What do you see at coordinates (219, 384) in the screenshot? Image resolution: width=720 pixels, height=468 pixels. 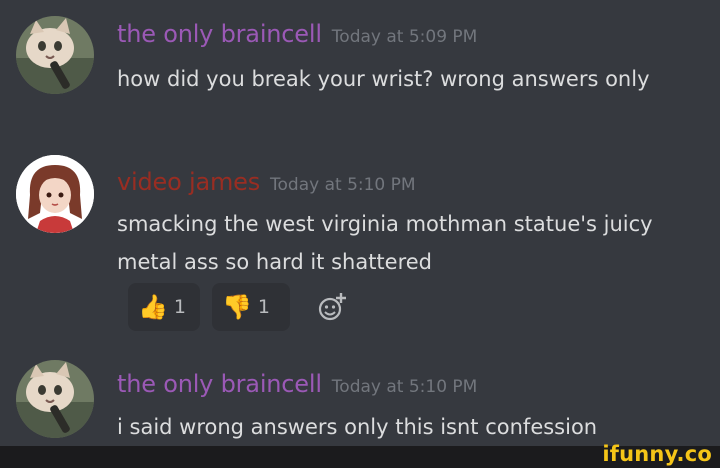 I see `username: the only braincell` at bounding box center [219, 384].